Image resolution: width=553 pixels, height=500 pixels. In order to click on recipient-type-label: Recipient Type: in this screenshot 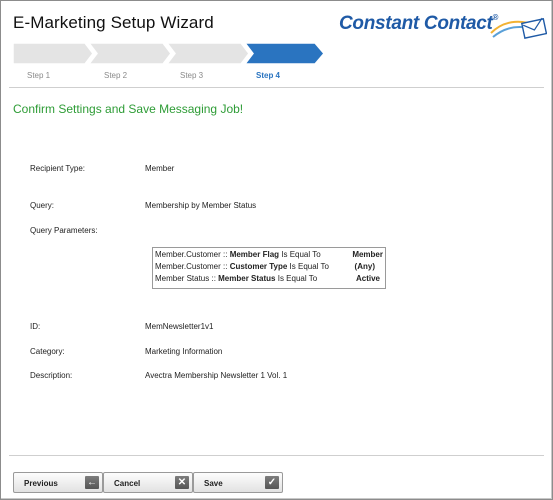, I will do `click(57, 168)`.